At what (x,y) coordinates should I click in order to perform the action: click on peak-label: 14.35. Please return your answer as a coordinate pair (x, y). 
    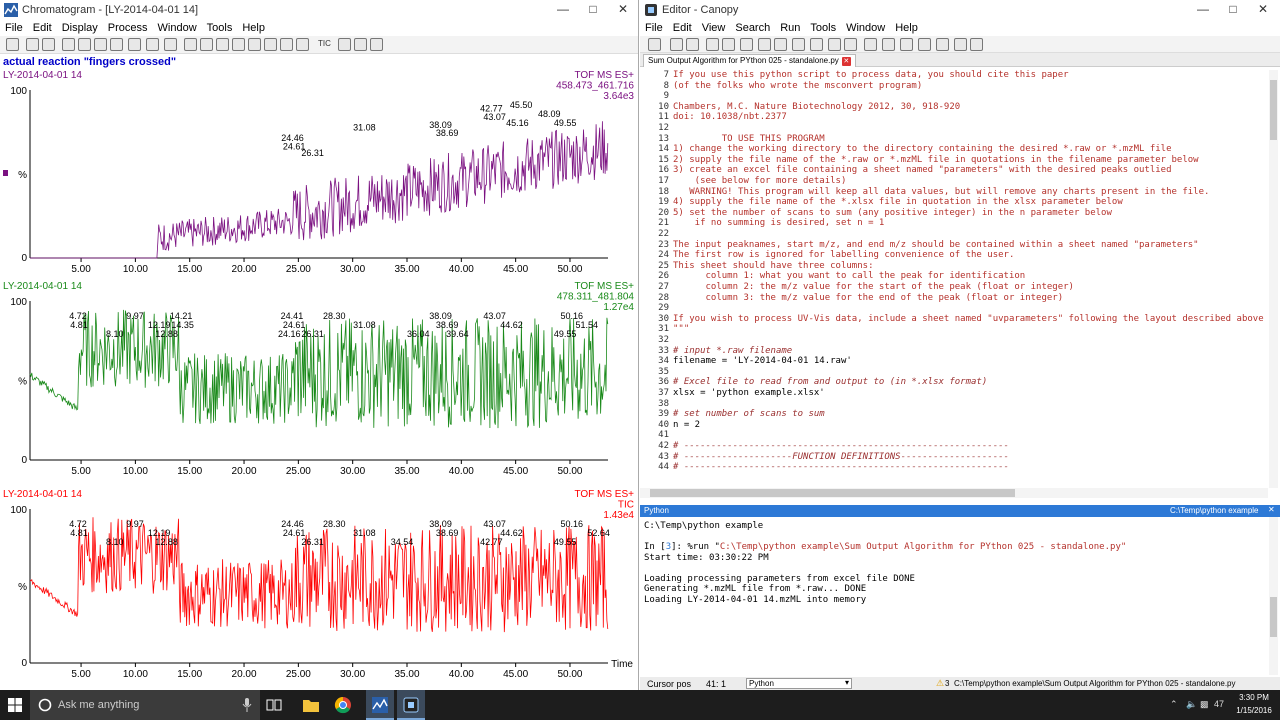
    Looking at the image, I should click on (182, 325).